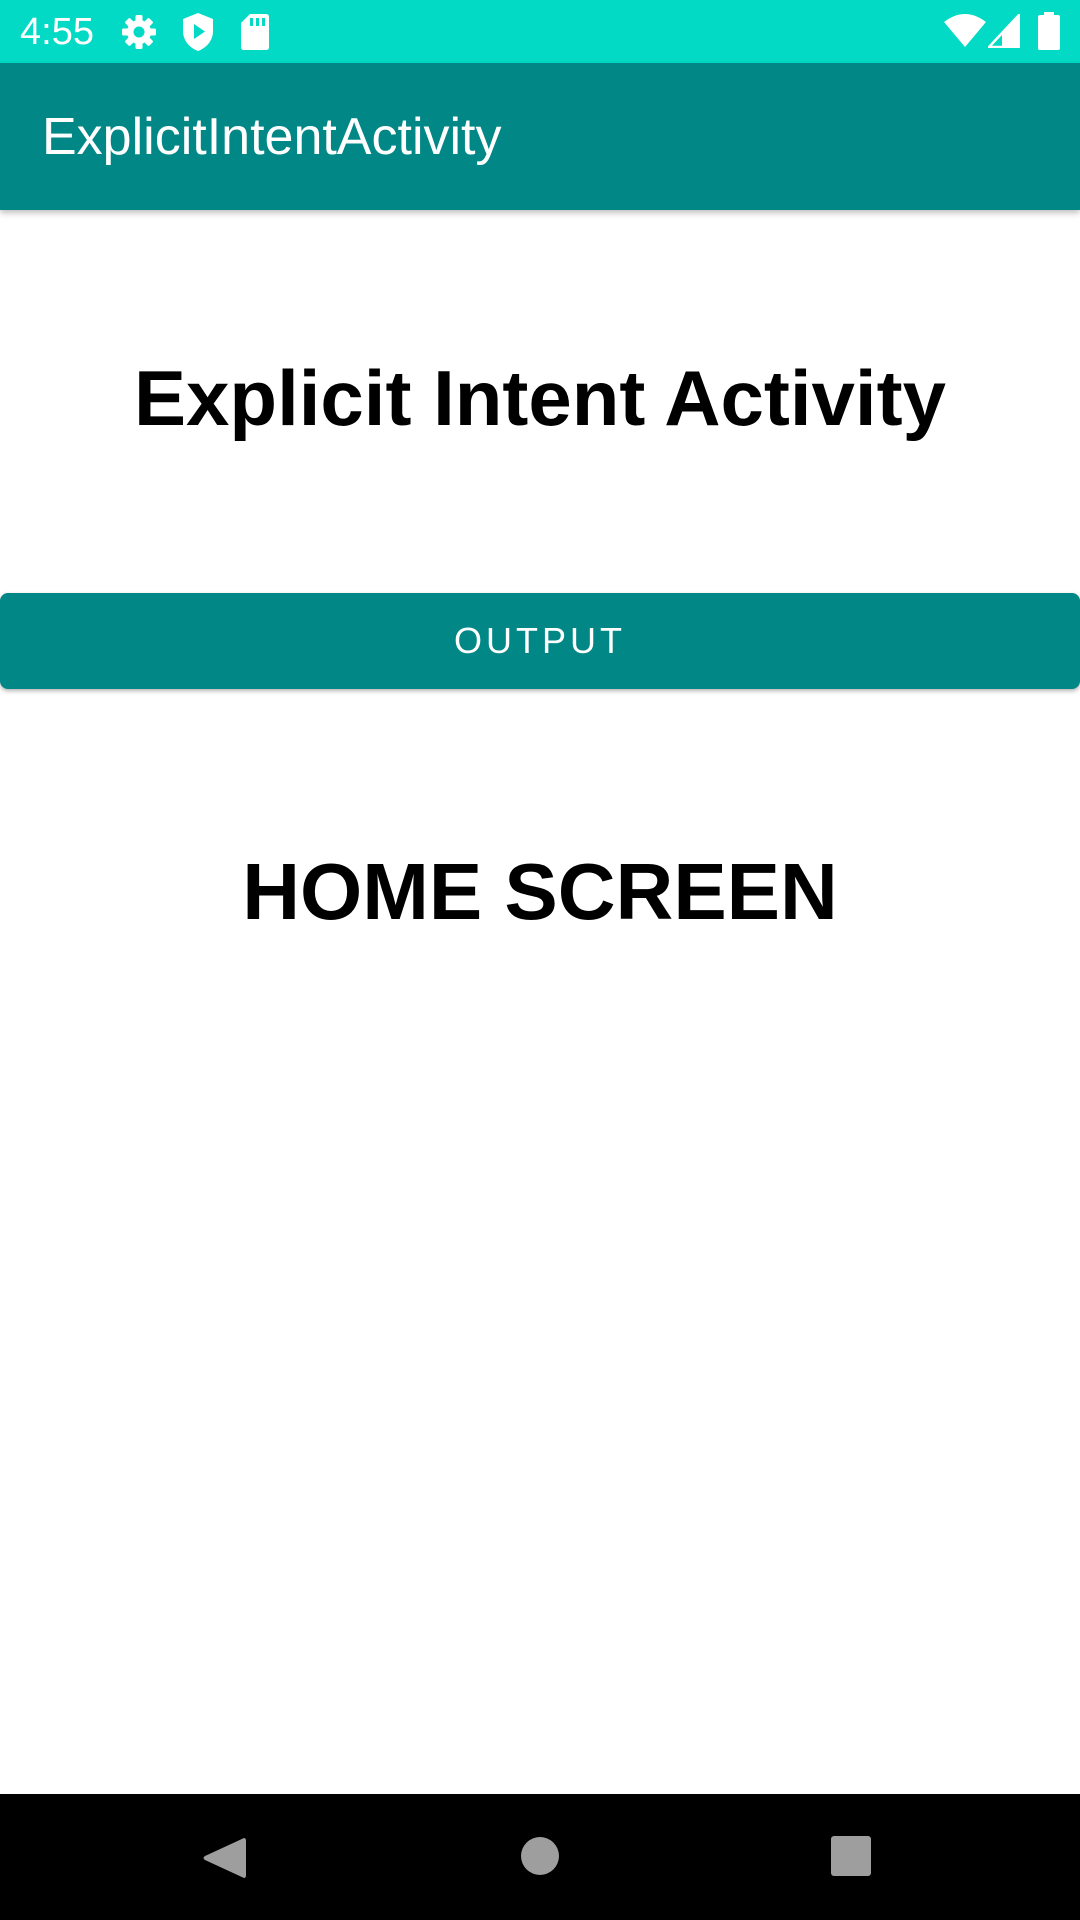  What do you see at coordinates (139, 32) in the screenshot?
I see `settings-icon` at bounding box center [139, 32].